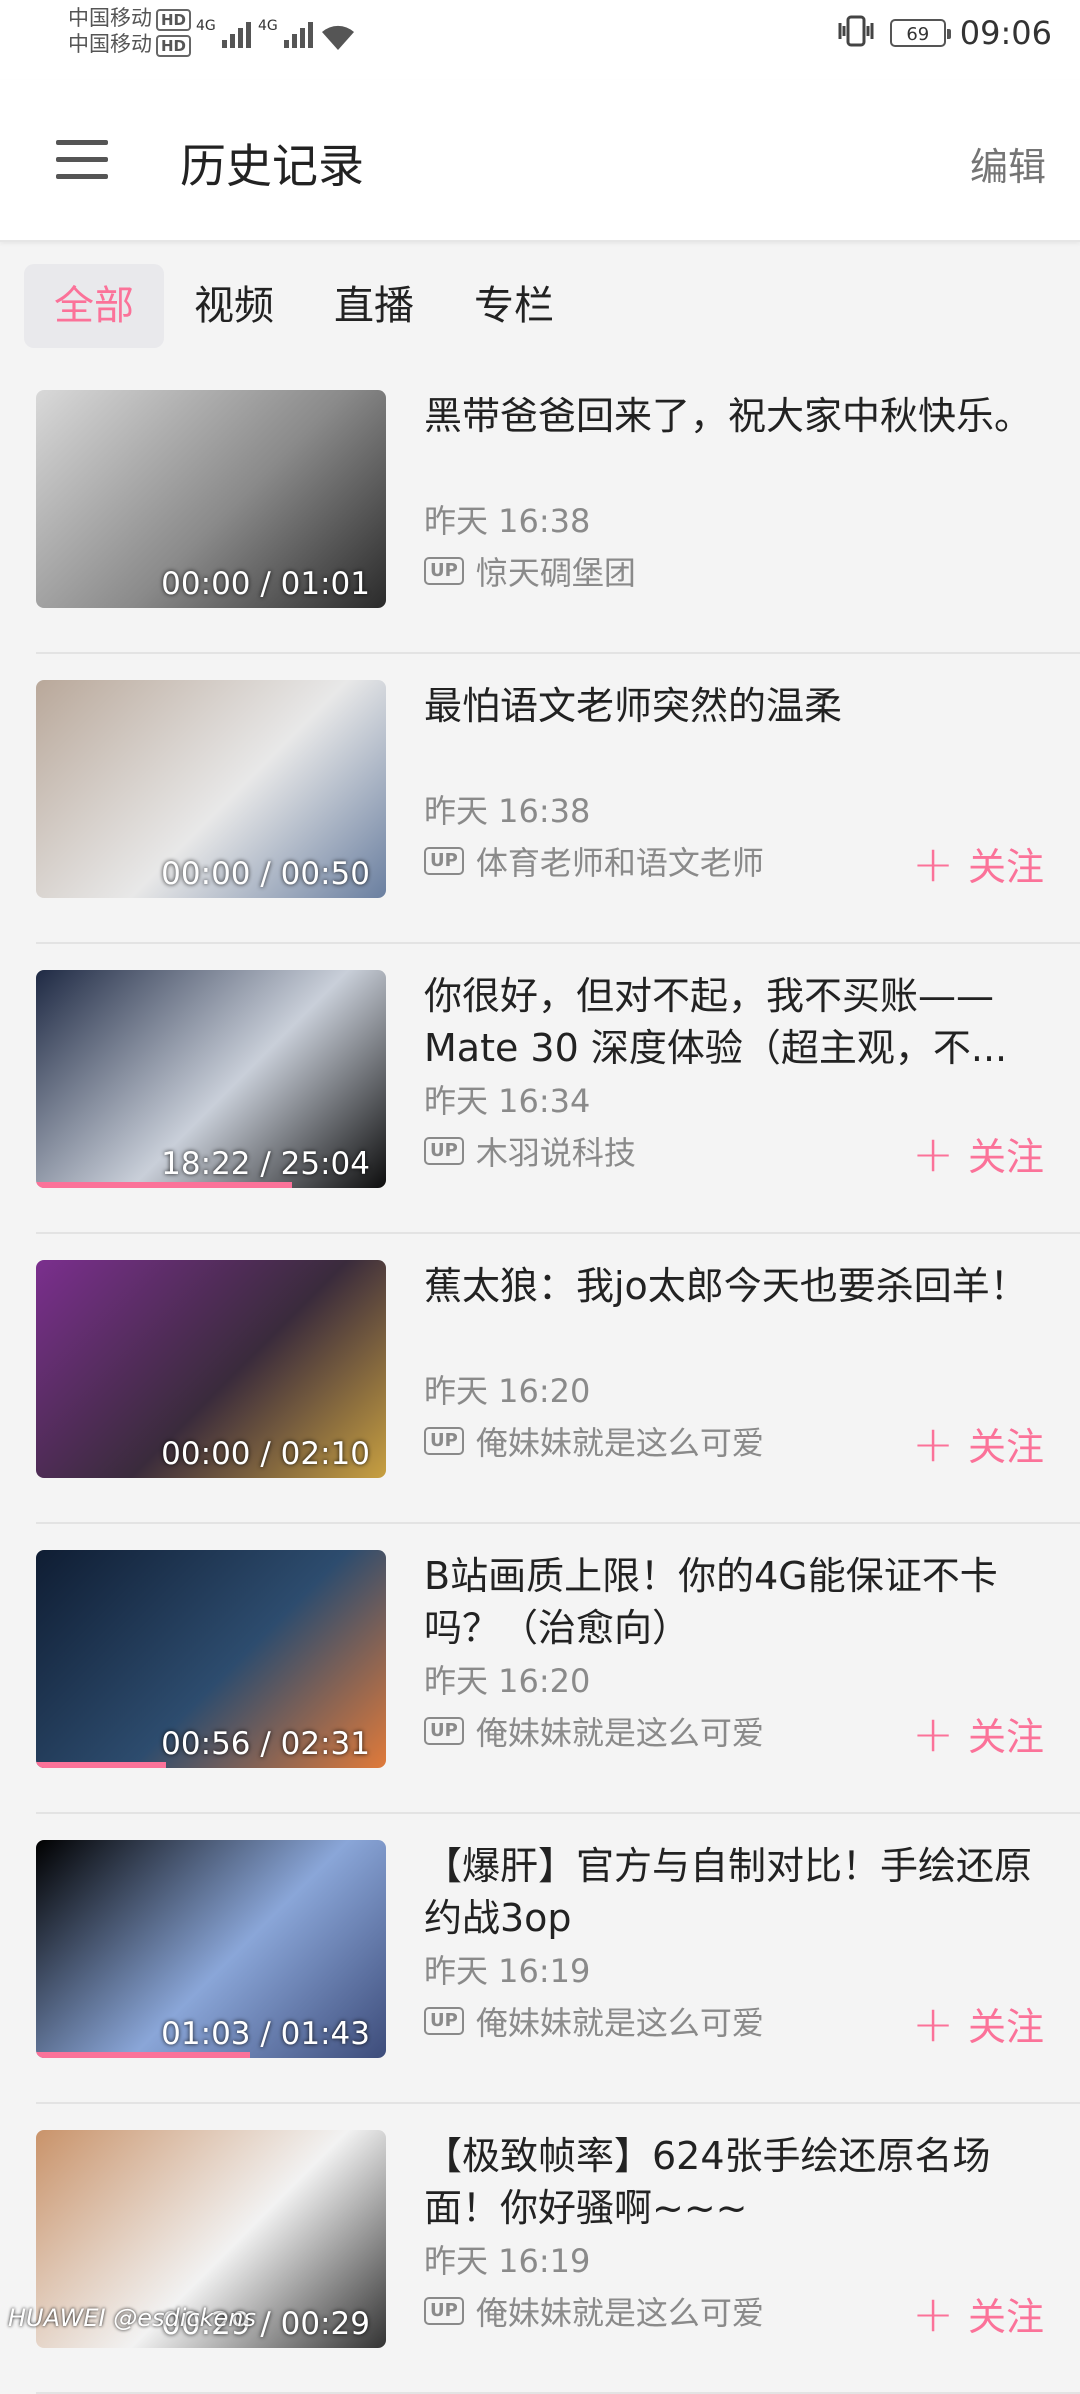 The image size is (1080, 2394). Describe the element at coordinates (265, 874) in the screenshot. I see `video-duration: 00:00 / 00:50` at that location.